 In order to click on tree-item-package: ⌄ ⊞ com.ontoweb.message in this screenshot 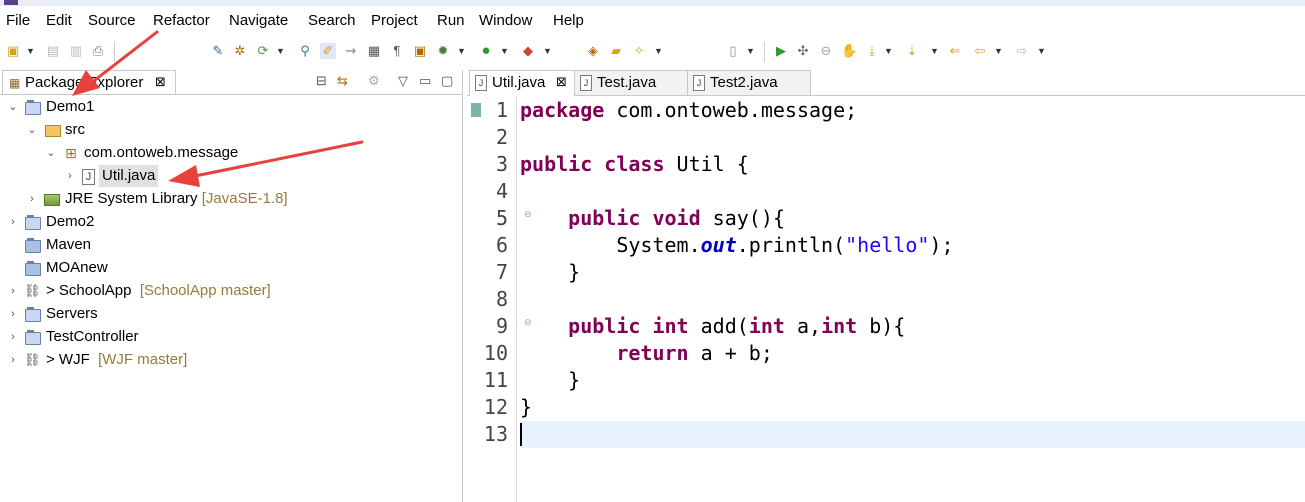, I will do `click(230, 153)`.